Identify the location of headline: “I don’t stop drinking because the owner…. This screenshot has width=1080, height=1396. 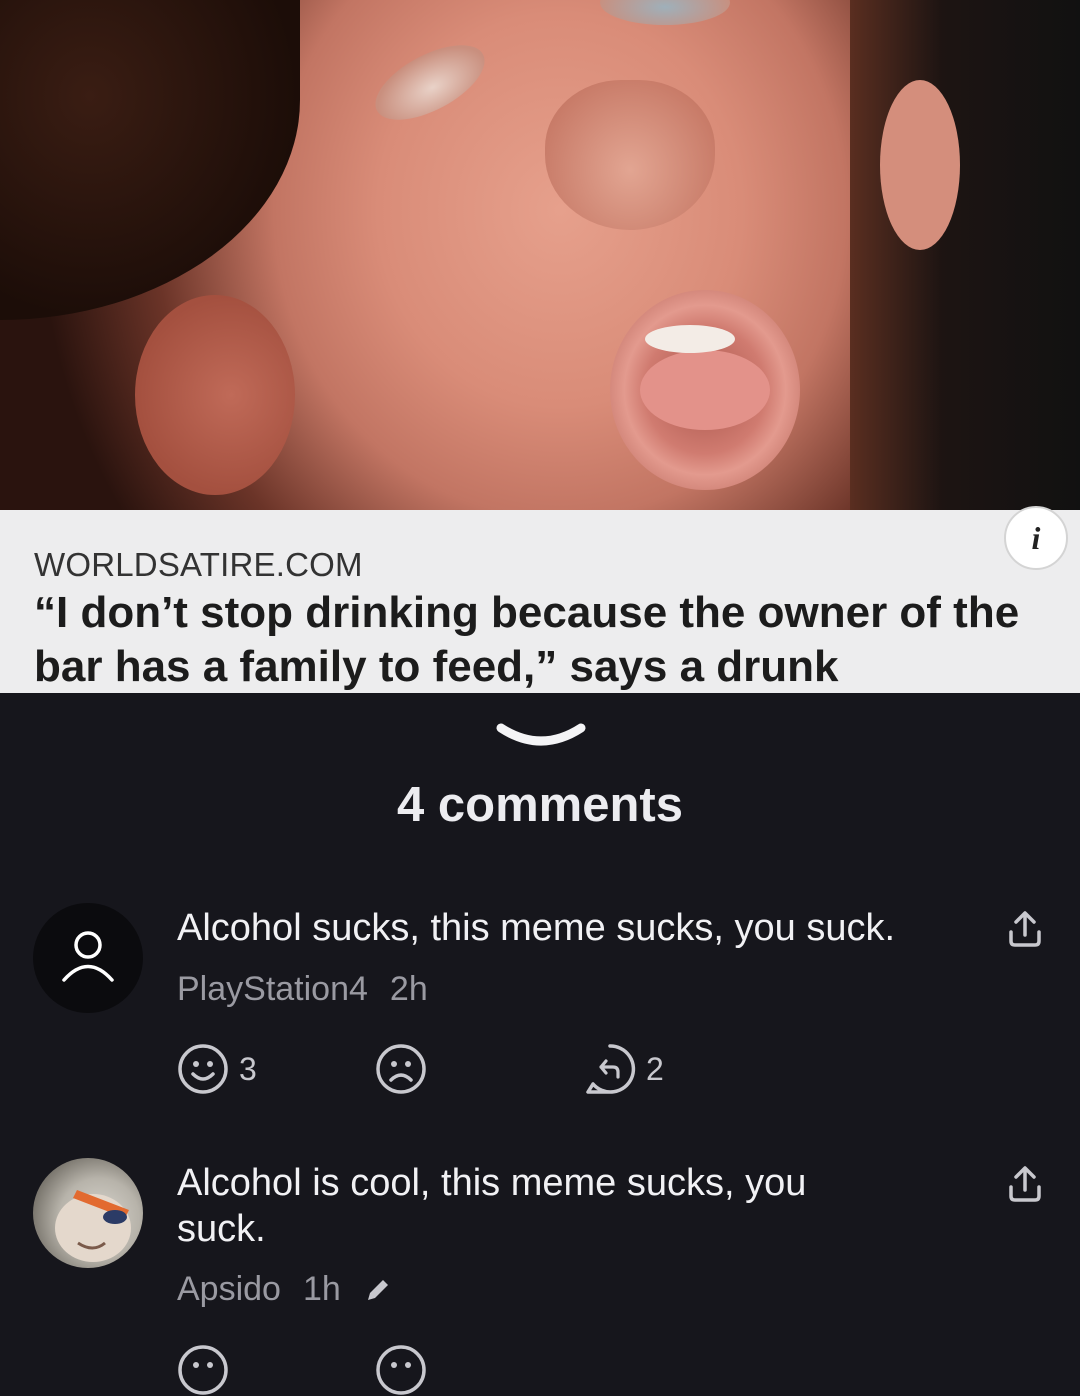
(527, 639).